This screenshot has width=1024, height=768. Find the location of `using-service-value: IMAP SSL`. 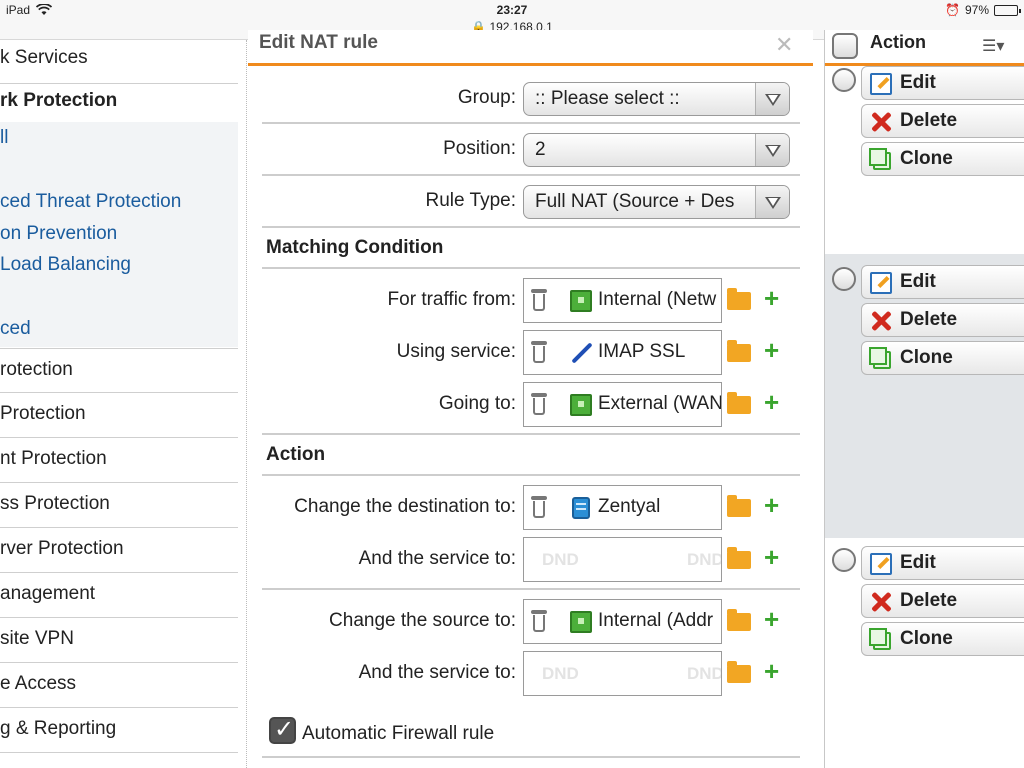

using-service-value: IMAP SSL is located at coordinates (642, 351).